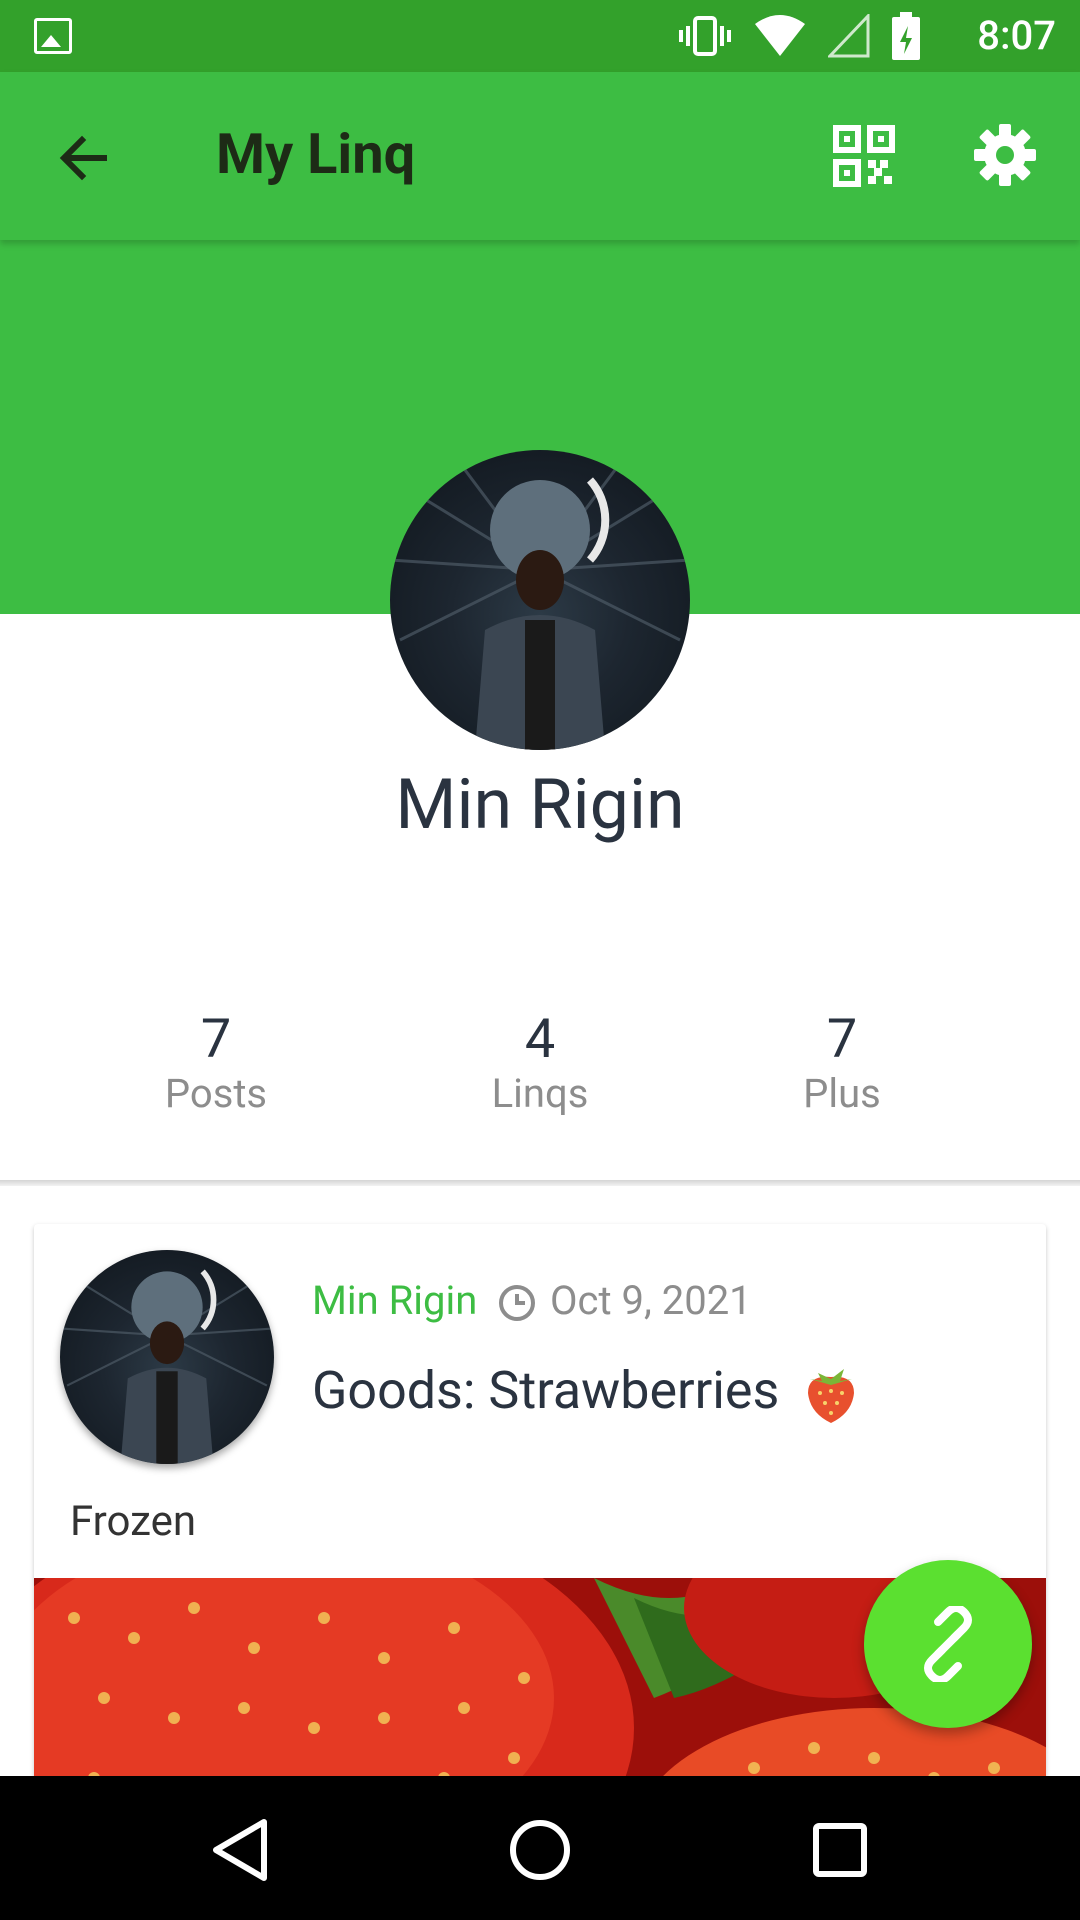 This screenshot has height=1920, width=1080. I want to click on post-author-avatar, so click(167, 1357).